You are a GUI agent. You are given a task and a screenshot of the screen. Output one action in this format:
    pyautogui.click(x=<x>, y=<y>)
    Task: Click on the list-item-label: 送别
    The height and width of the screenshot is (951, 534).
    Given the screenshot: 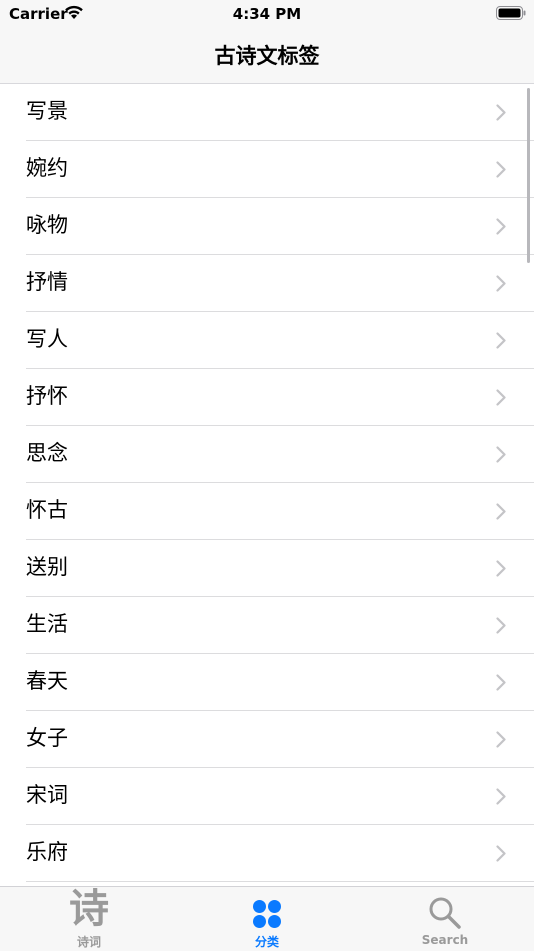 What is the action you would take?
    pyautogui.click(x=47, y=567)
    